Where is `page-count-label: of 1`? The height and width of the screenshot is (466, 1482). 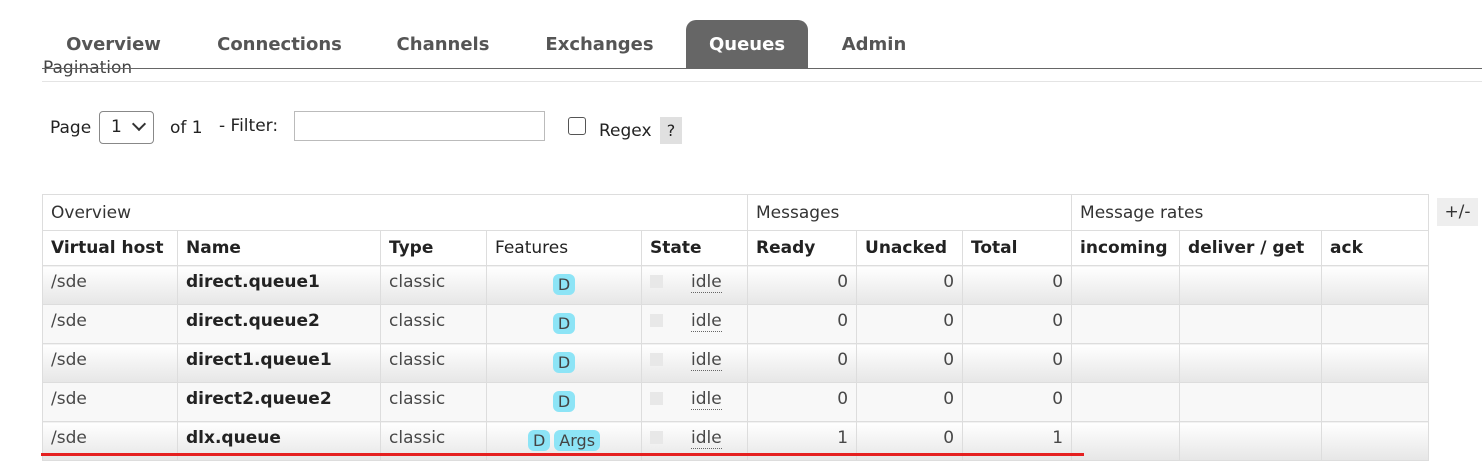 page-count-label: of 1 is located at coordinates (186, 128).